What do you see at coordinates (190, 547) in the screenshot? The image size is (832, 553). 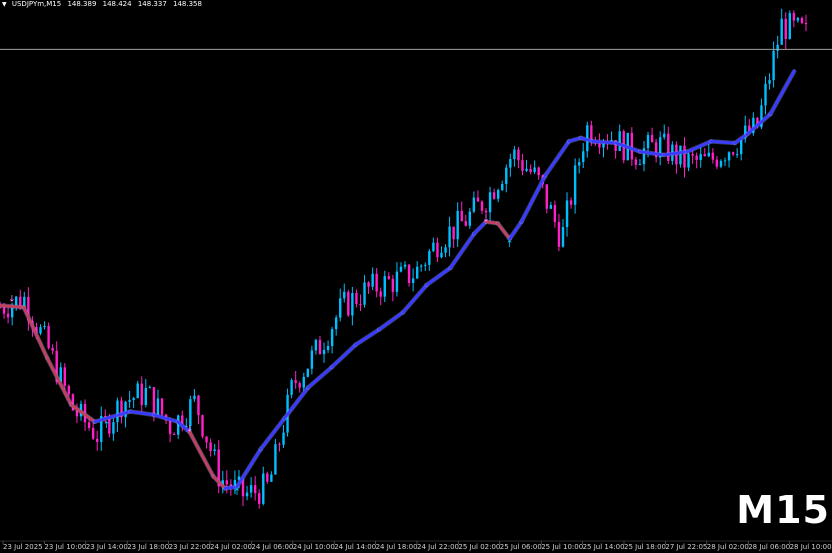 I see `x-tick-label: 23 Jul 22:00` at bounding box center [190, 547].